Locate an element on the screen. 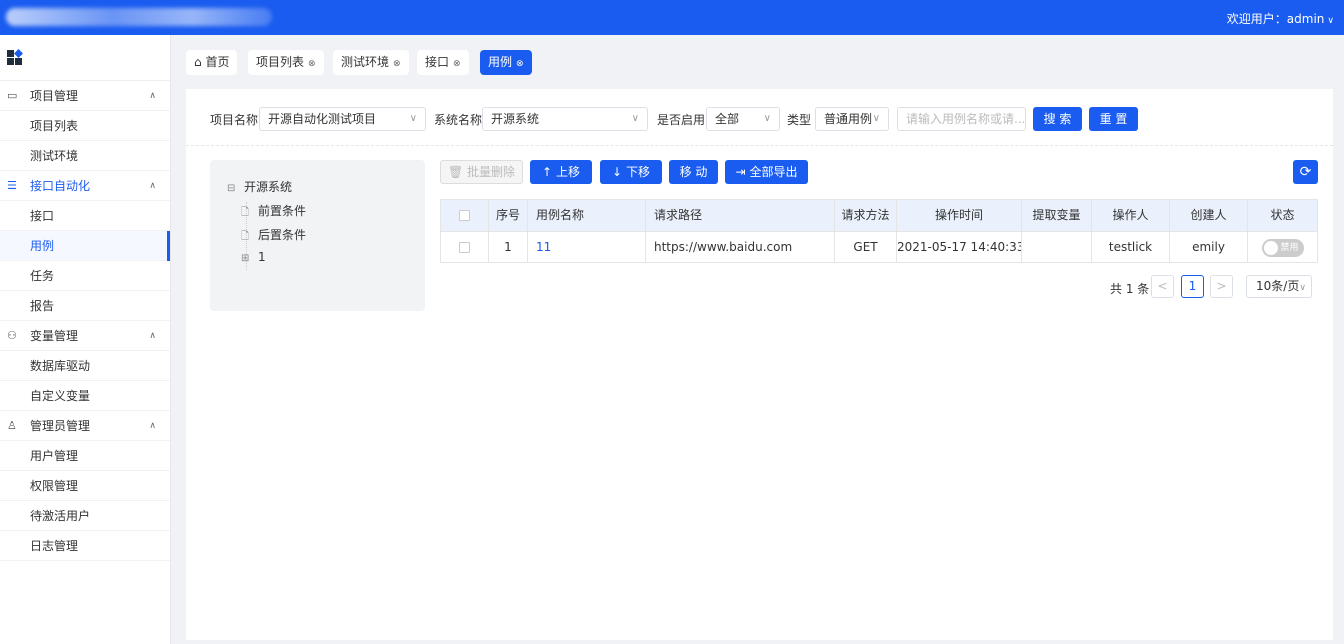 Image resolution: width=1344 pixels, height=644 pixels. sidebar-item-logs: 日志管理 is located at coordinates (85, 546).